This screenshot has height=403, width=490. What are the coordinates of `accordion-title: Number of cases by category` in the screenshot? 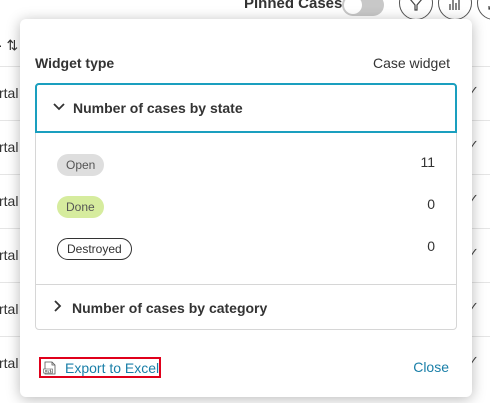 It's located at (170, 308).